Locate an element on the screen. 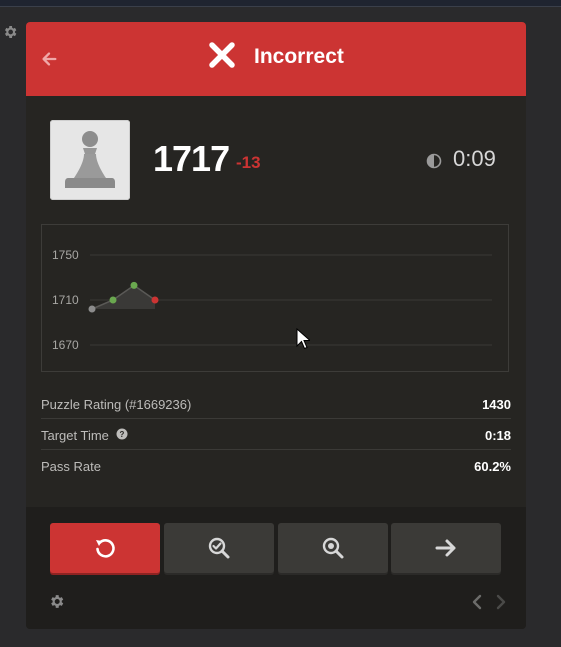 The height and width of the screenshot is (647, 561). stat-row-target-time: Target Time ? 0:18 is located at coordinates (276, 434).